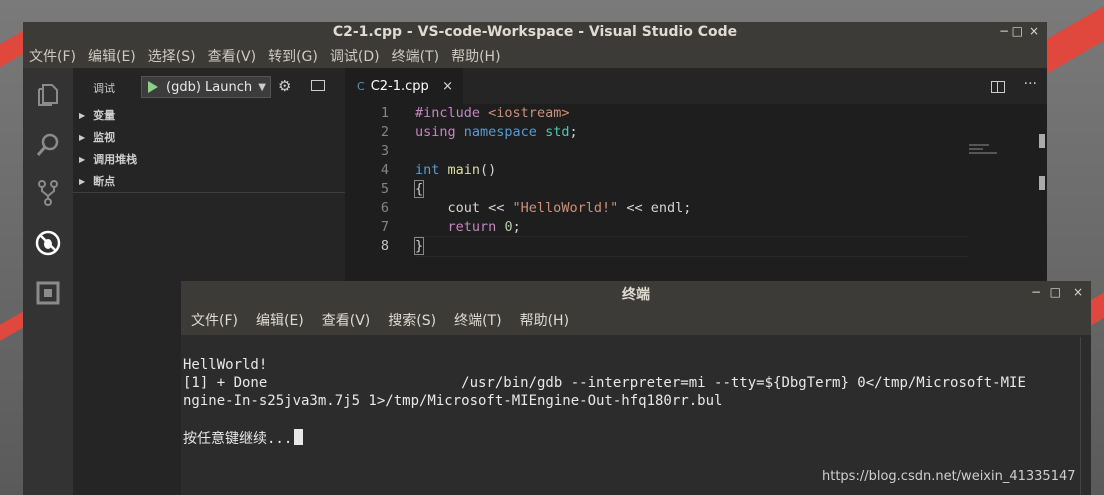  I want to click on line-number: 8, so click(384, 246).